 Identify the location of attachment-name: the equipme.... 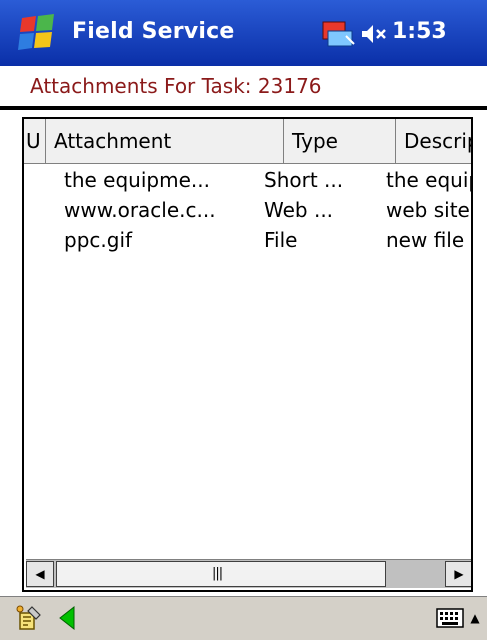
(137, 180).